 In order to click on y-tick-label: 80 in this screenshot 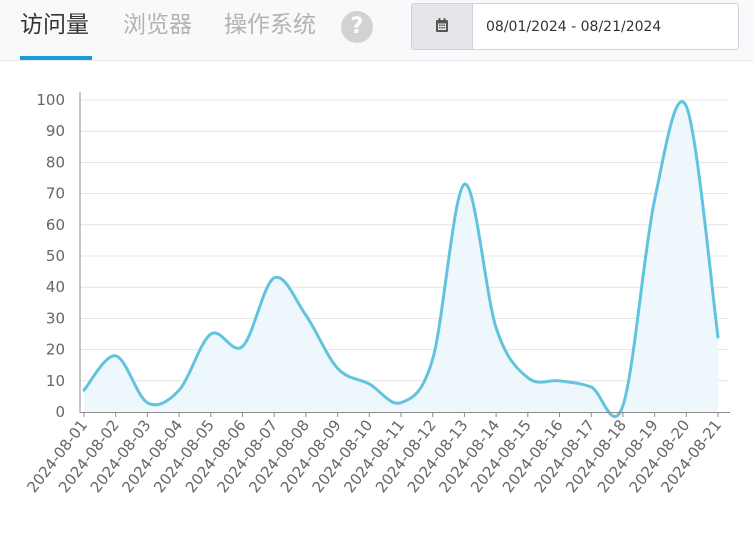, I will do `click(55, 162)`.